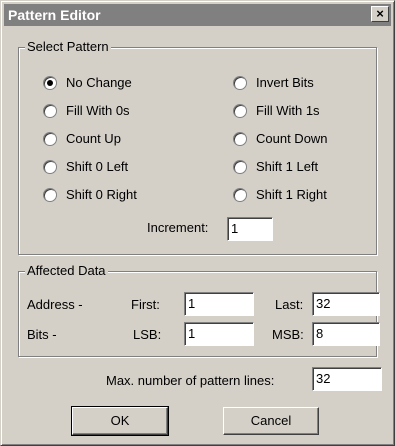 Image resolution: width=395 pixels, height=446 pixels. Describe the element at coordinates (147, 334) in the screenshot. I see `lsb-label: LSB:` at that location.